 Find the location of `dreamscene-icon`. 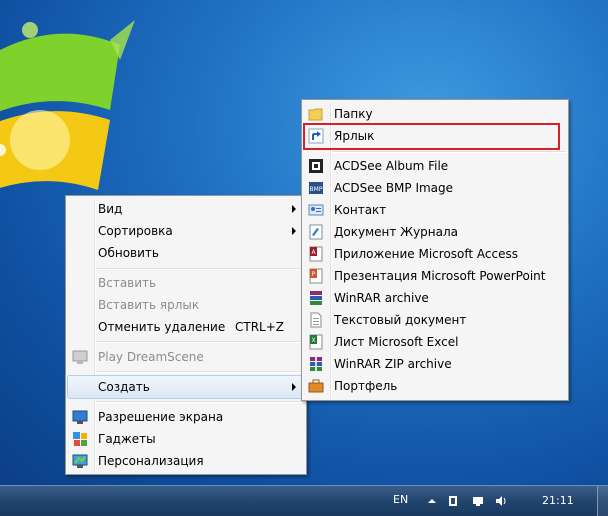

dreamscene-icon is located at coordinates (80, 357).